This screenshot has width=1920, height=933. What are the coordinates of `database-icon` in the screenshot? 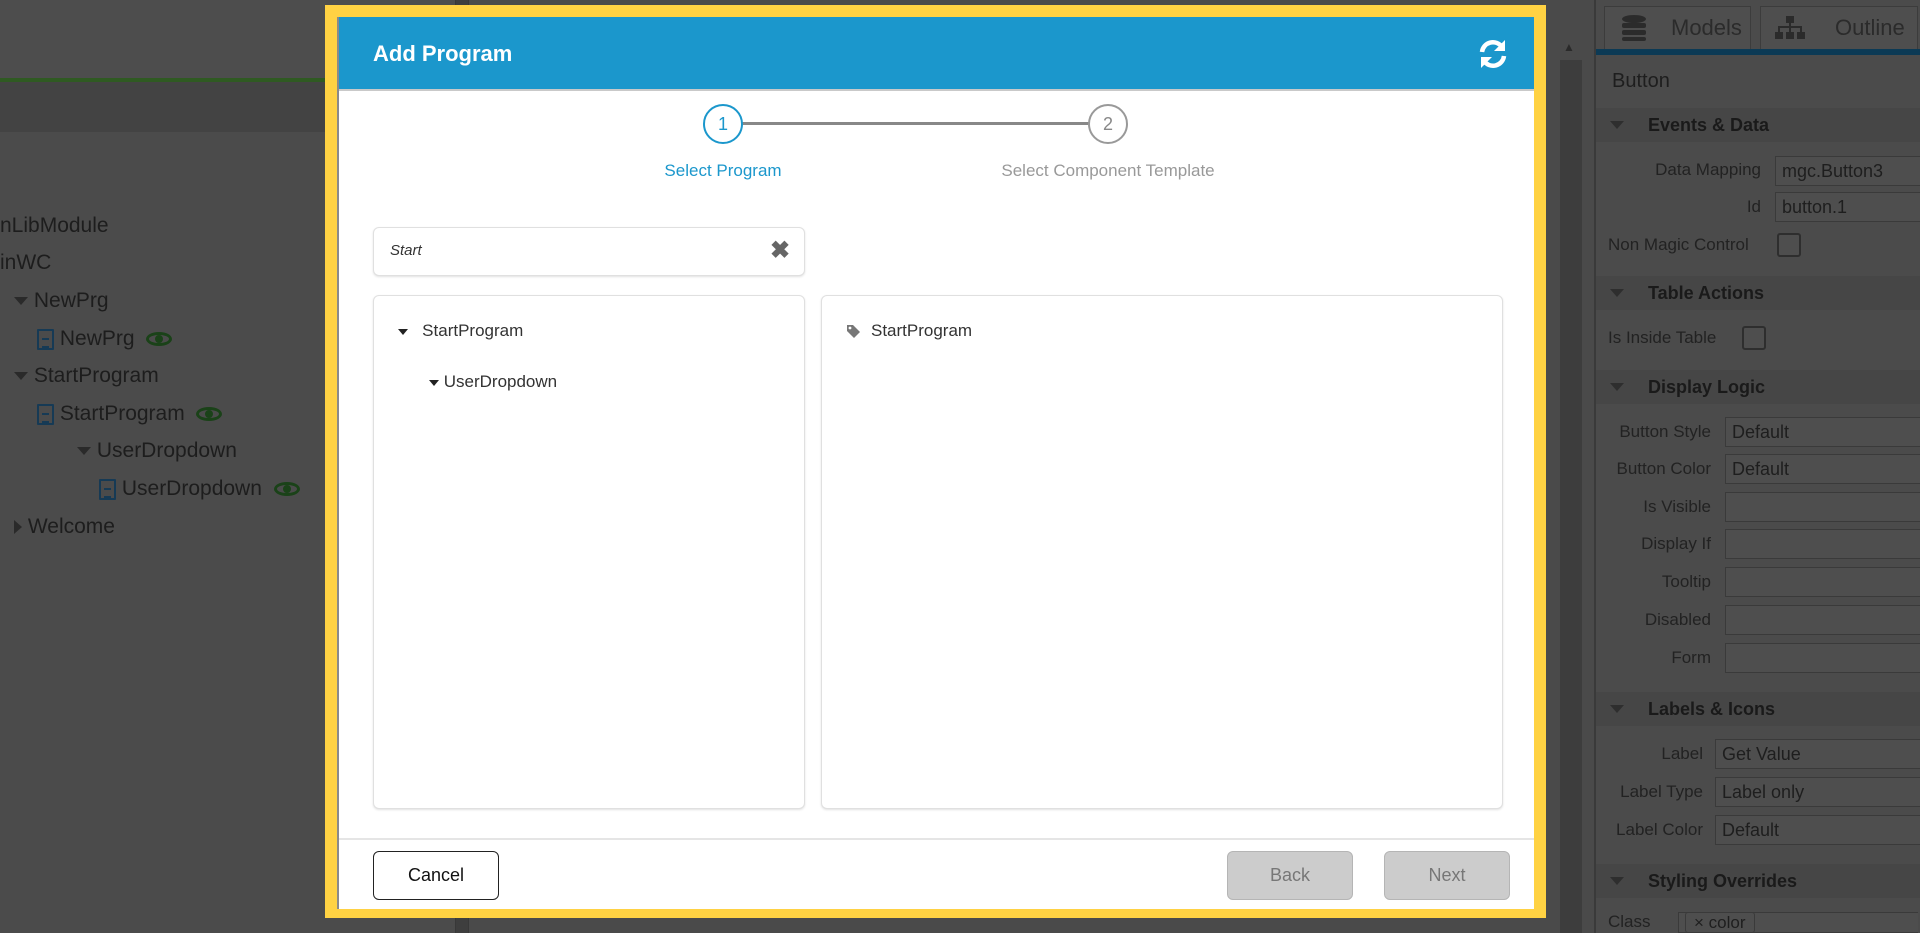 It's located at (1634, 28).